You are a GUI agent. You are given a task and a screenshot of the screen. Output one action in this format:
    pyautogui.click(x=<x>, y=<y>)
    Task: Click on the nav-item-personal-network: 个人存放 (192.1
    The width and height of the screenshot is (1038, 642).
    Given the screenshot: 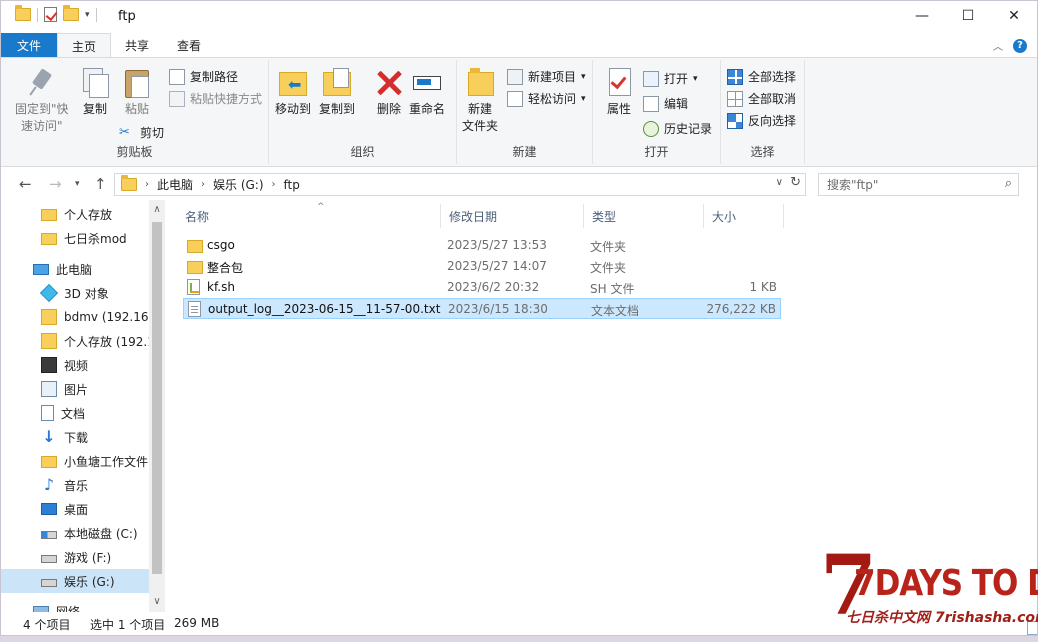 What is the action you would take?
    pyautogui.click(x=75, y=341)
    